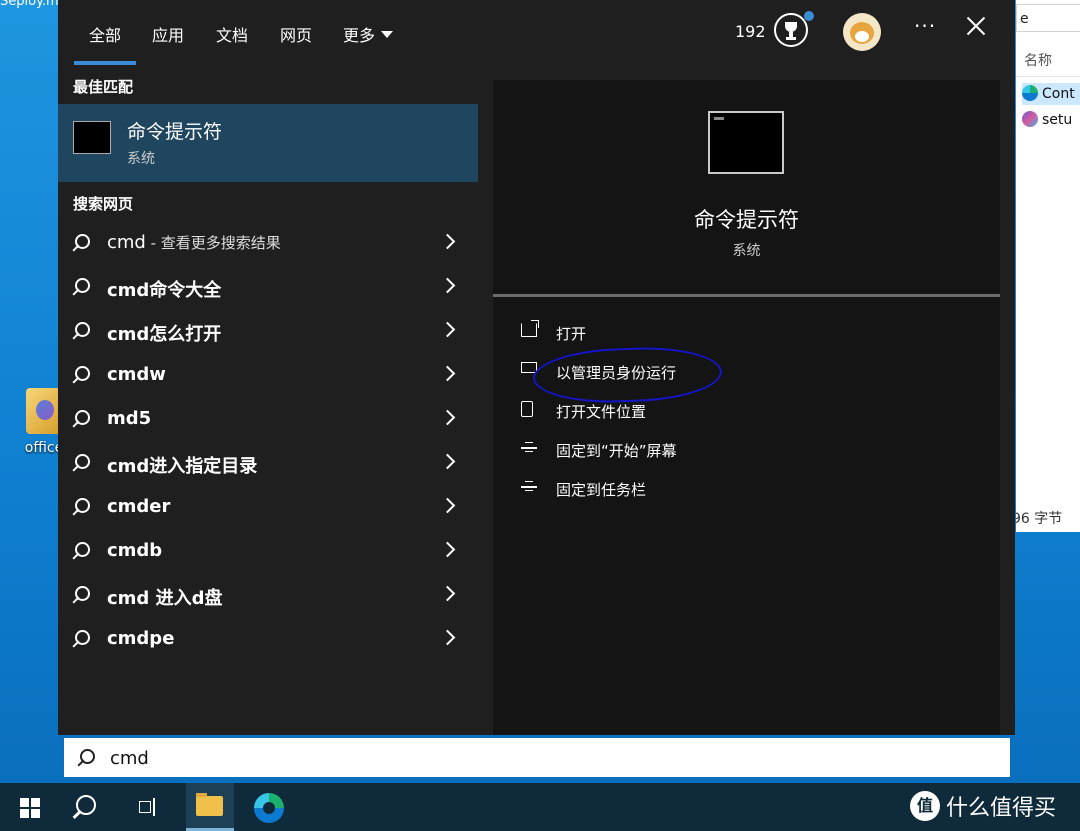 This screenshot has height=831, width=1080. What do you see at coordinates (671, 449) in the screenshot?
I see `action-pin-to-start: 固定到“开始”屏幕` at bounding box center [671, 449].